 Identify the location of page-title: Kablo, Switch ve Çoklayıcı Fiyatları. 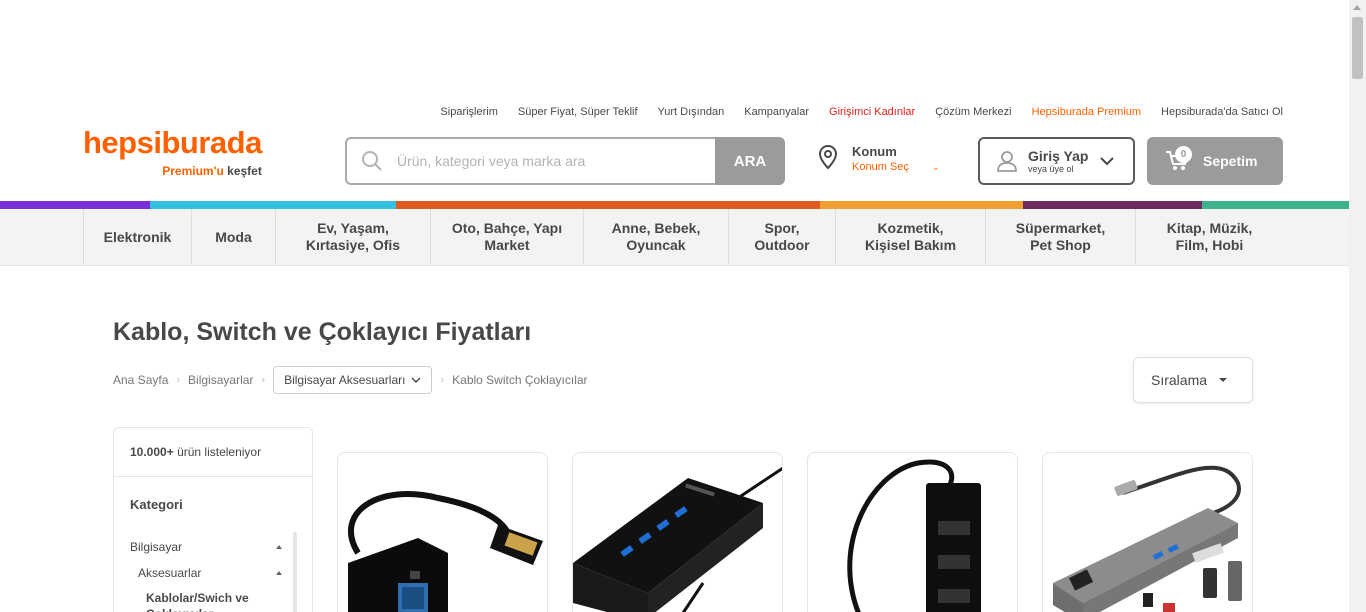
(322, 332).